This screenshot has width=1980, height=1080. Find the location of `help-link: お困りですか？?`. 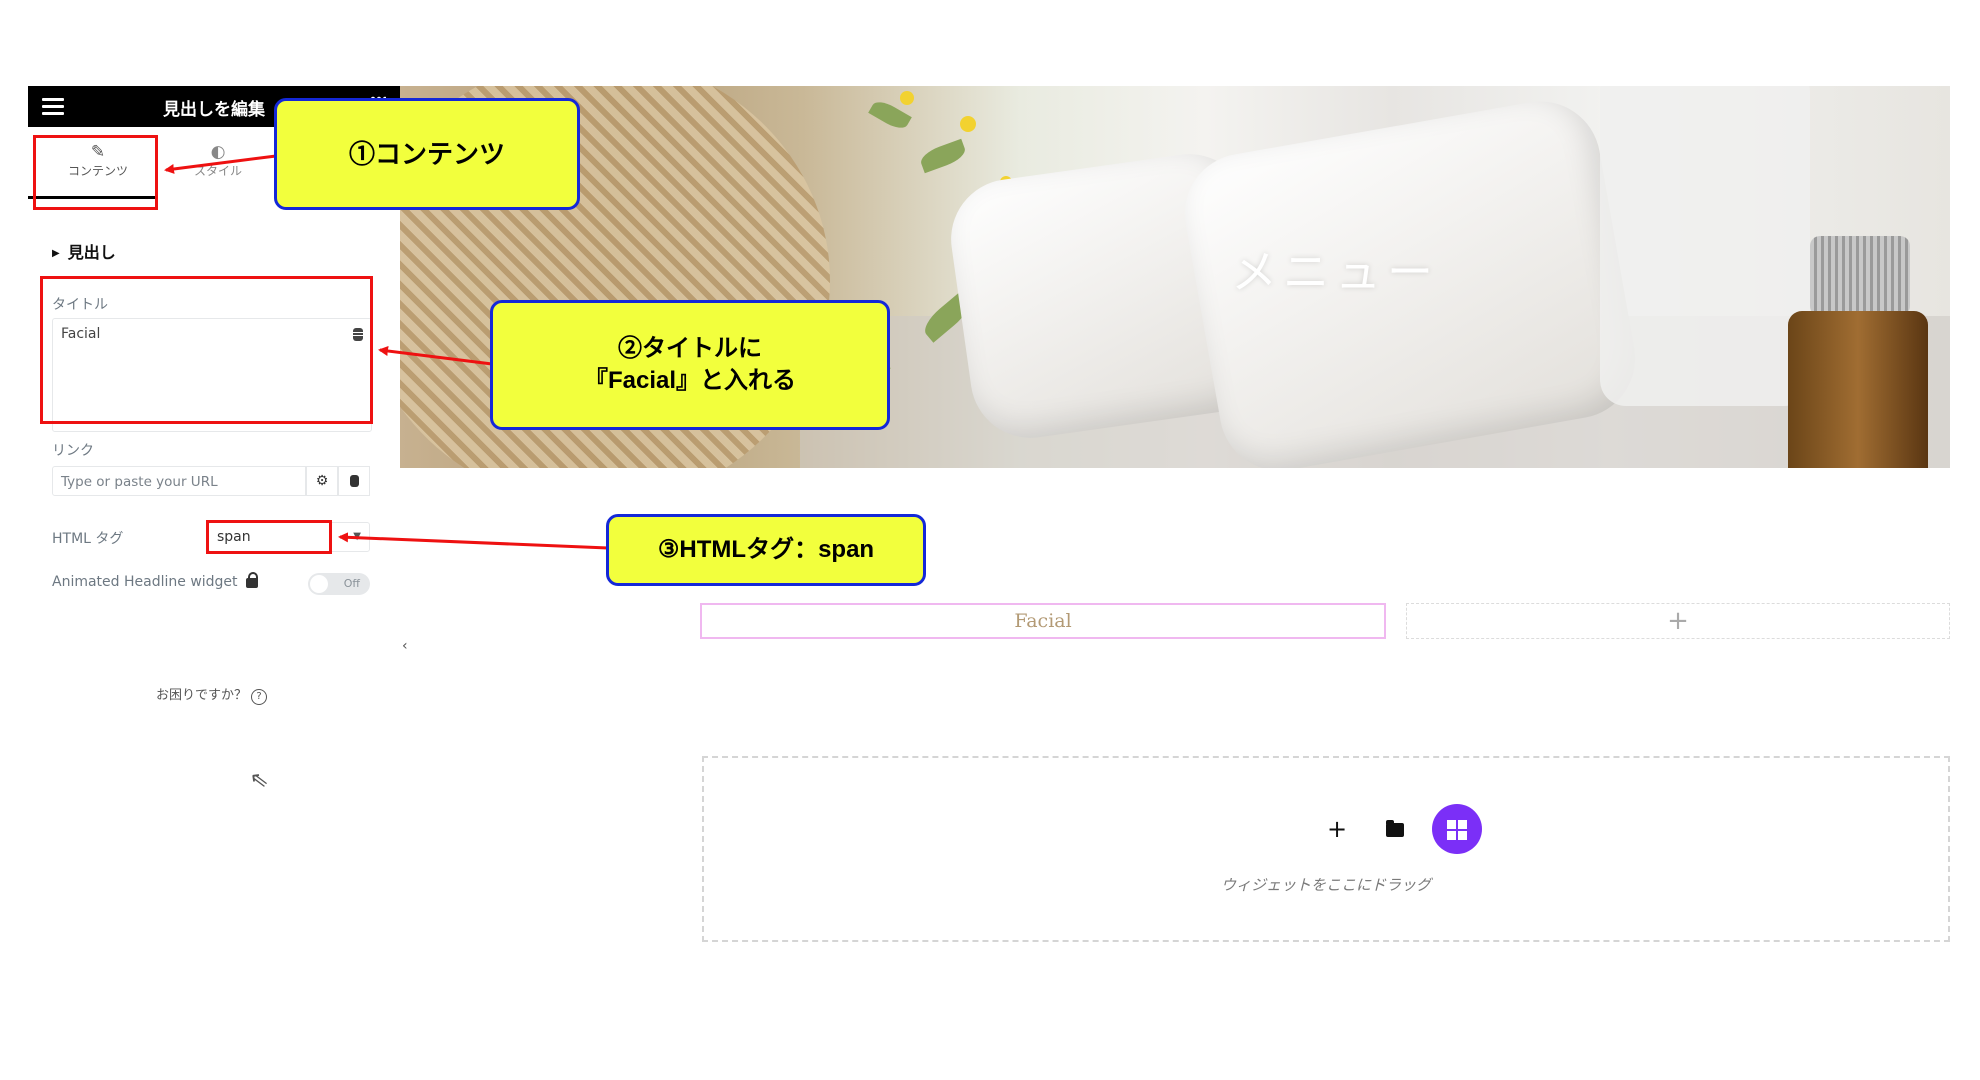

help-link: お困りですか？? is located at coordinates (212, 694).